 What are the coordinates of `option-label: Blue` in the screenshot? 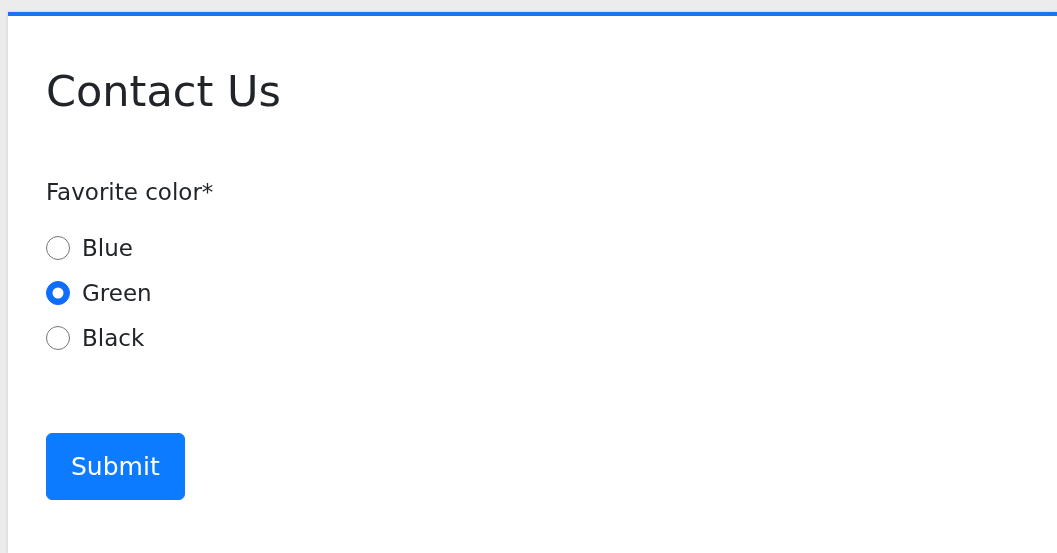 It's located at (107, 248).